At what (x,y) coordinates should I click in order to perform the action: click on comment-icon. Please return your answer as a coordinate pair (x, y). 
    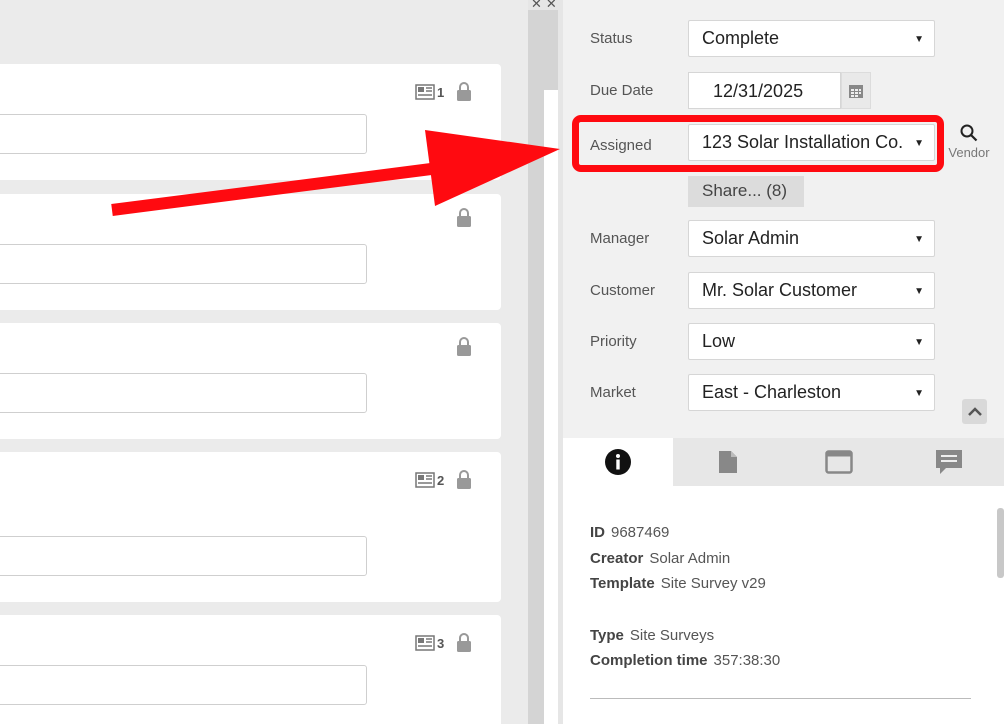
    Looking at the image, I should click on (948, 462).